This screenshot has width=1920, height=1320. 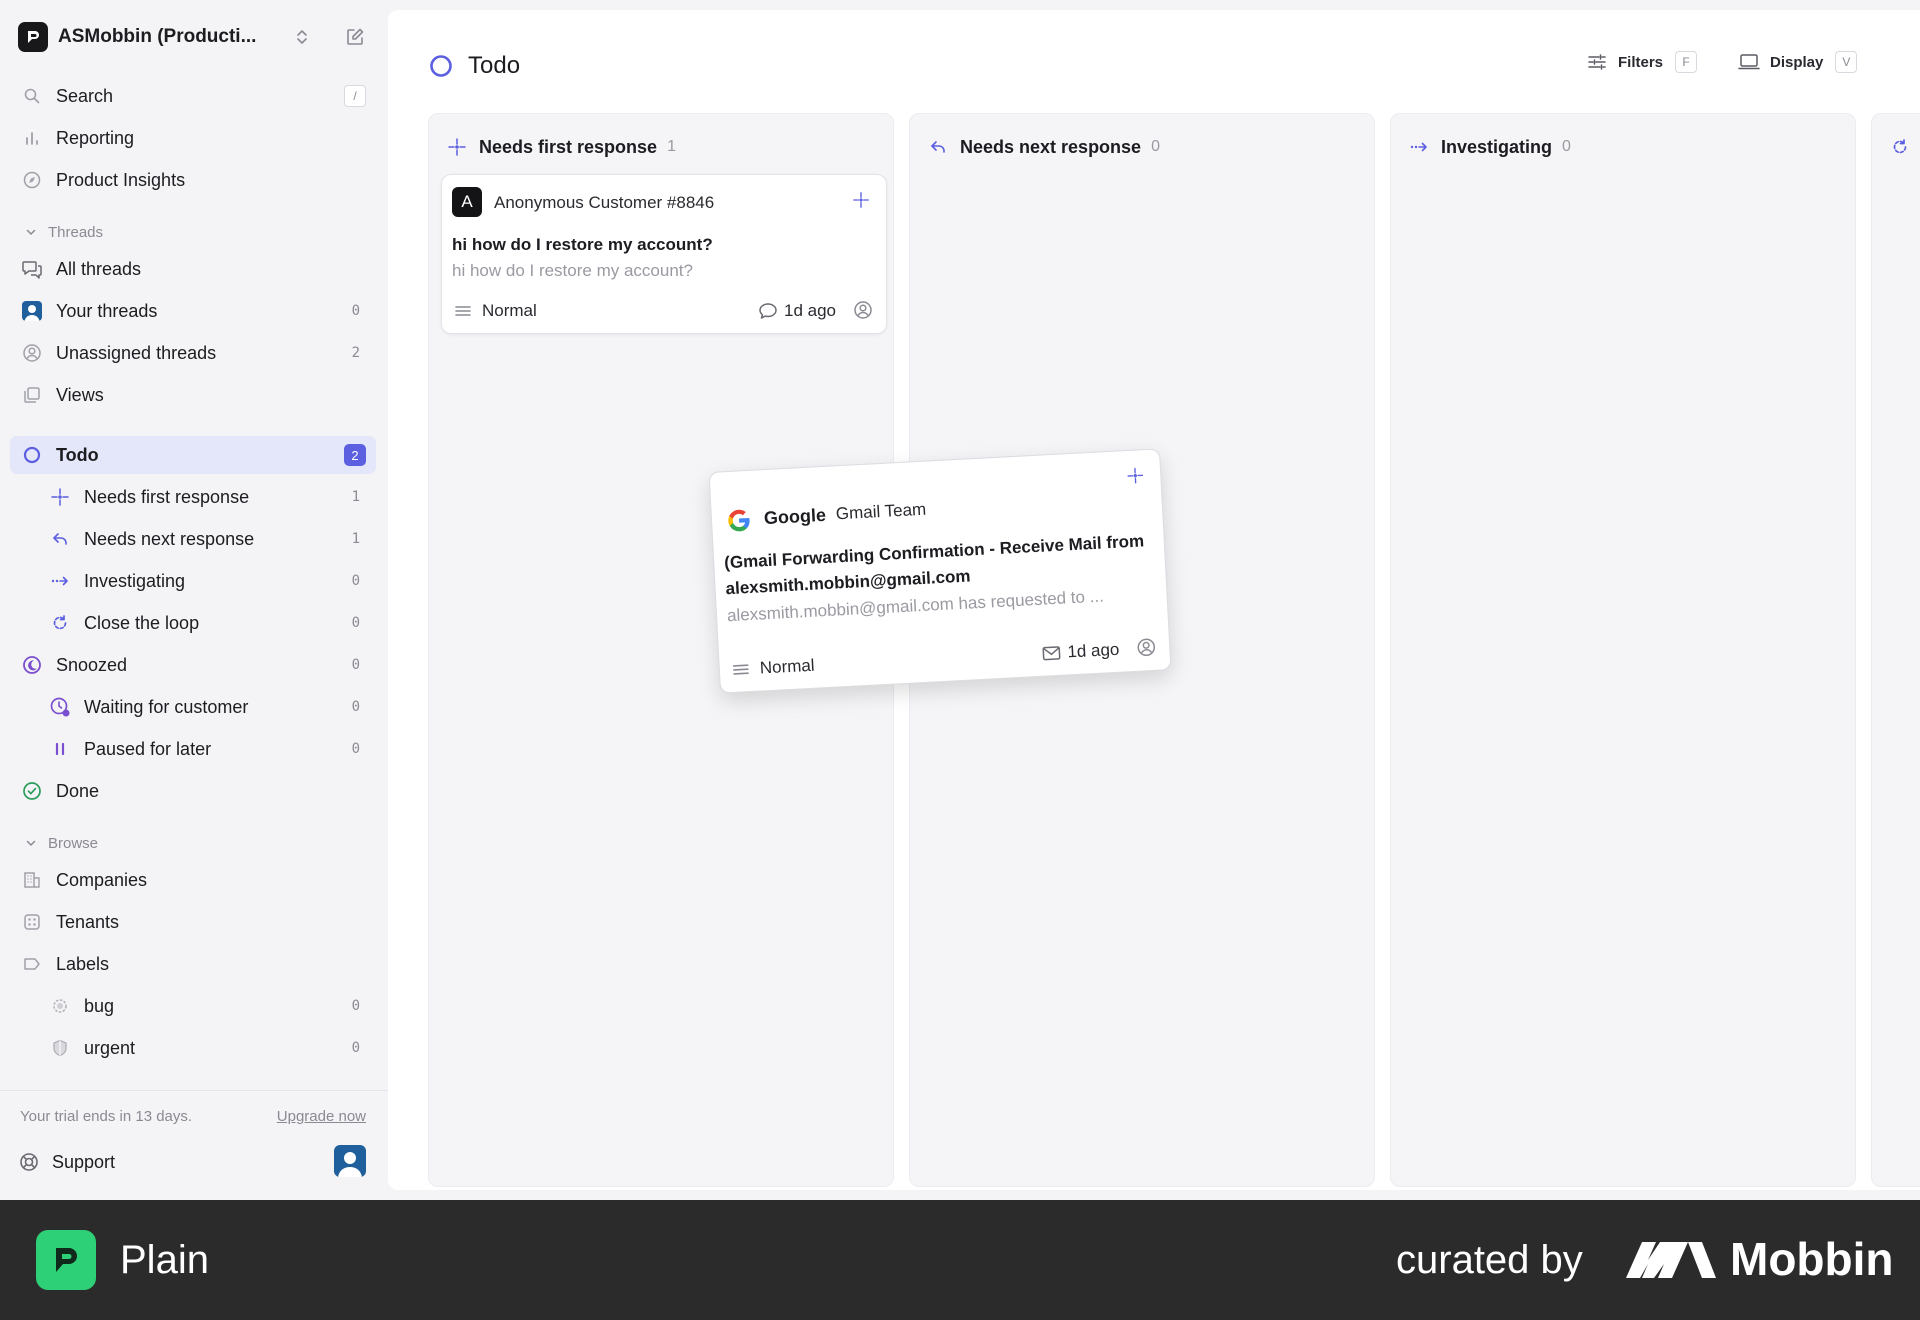 I want to click on customer-avatar: A, so click(x=467, y=202).